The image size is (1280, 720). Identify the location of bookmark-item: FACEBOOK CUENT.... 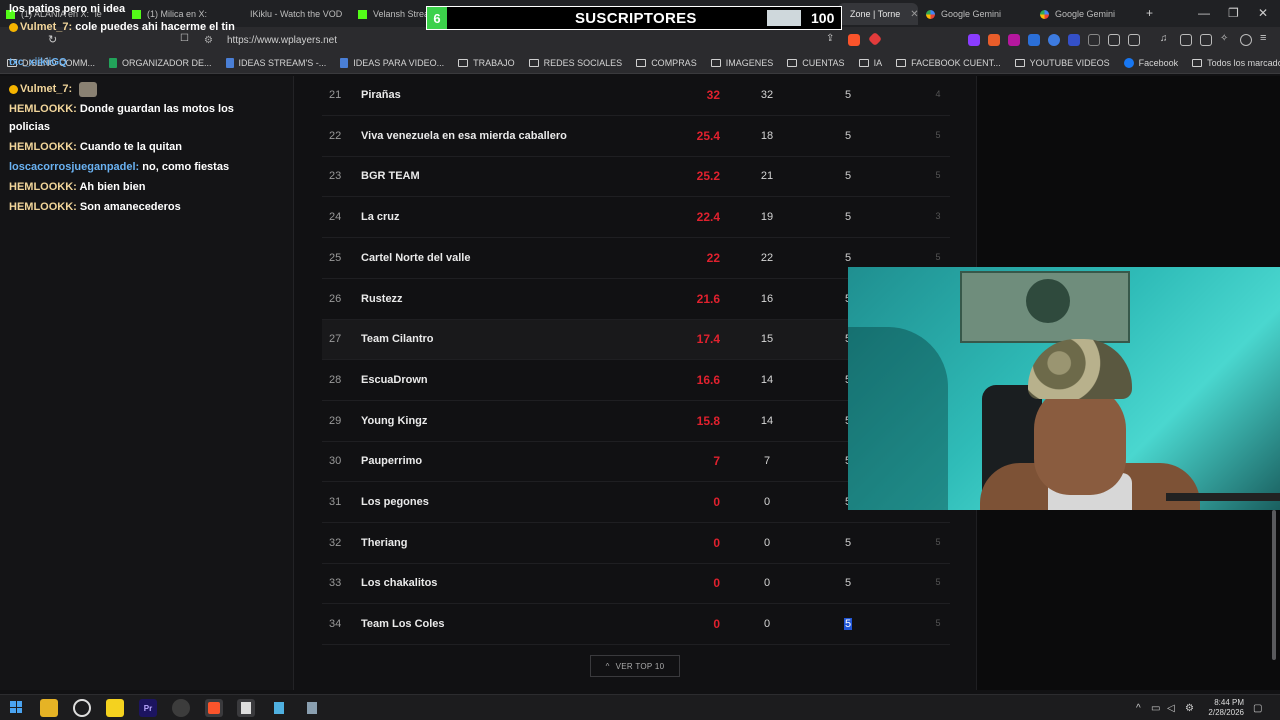
(948, 63).